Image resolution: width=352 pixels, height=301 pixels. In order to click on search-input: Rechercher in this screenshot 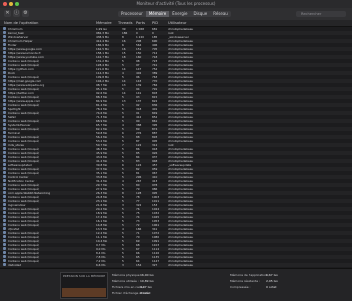, I will do `click(321, 14)`.